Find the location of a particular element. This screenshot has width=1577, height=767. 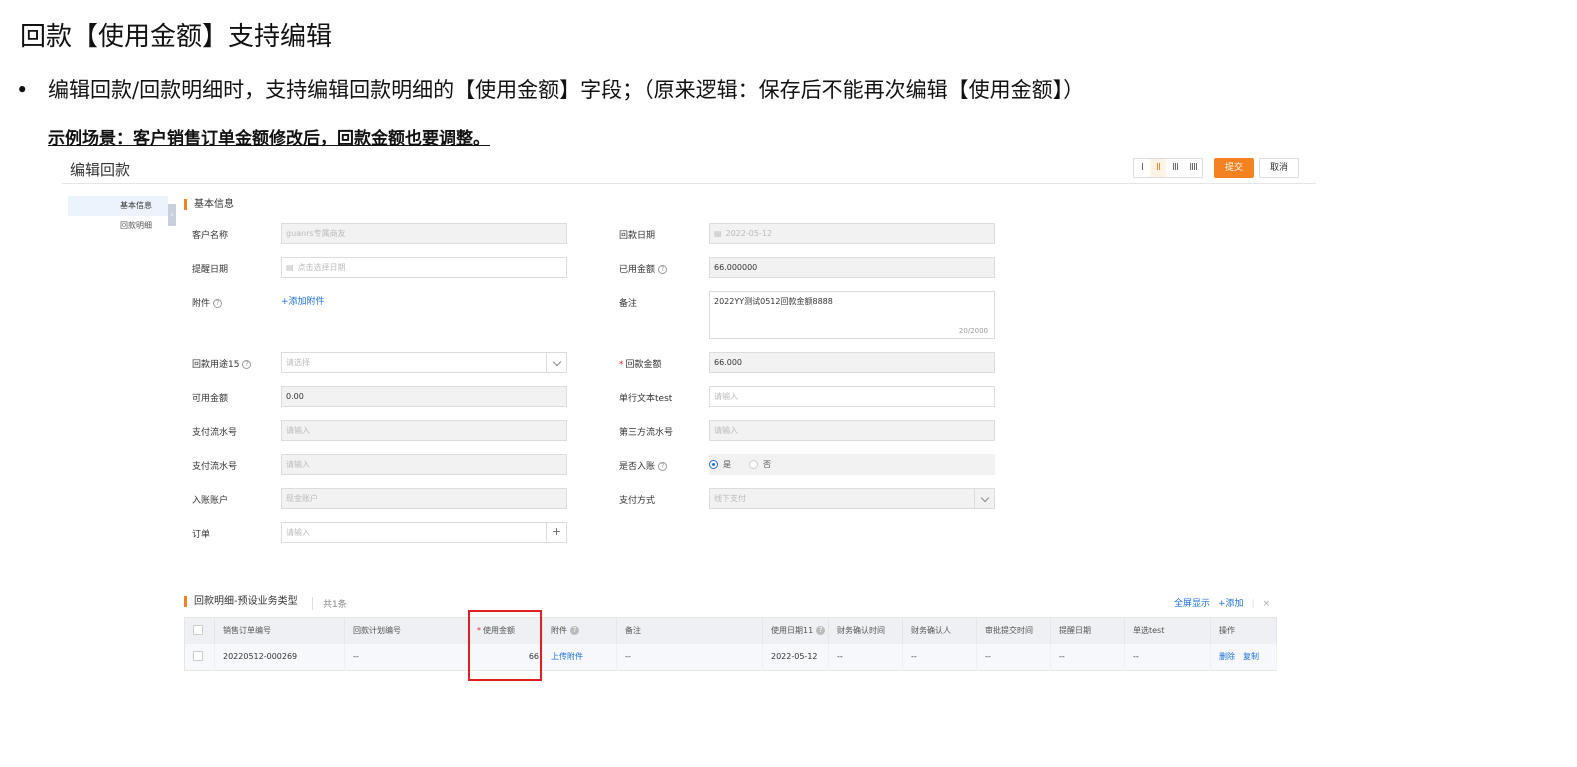

payment-date-field: ▤ 2022-05-12 is located at coordinates (852, 233).